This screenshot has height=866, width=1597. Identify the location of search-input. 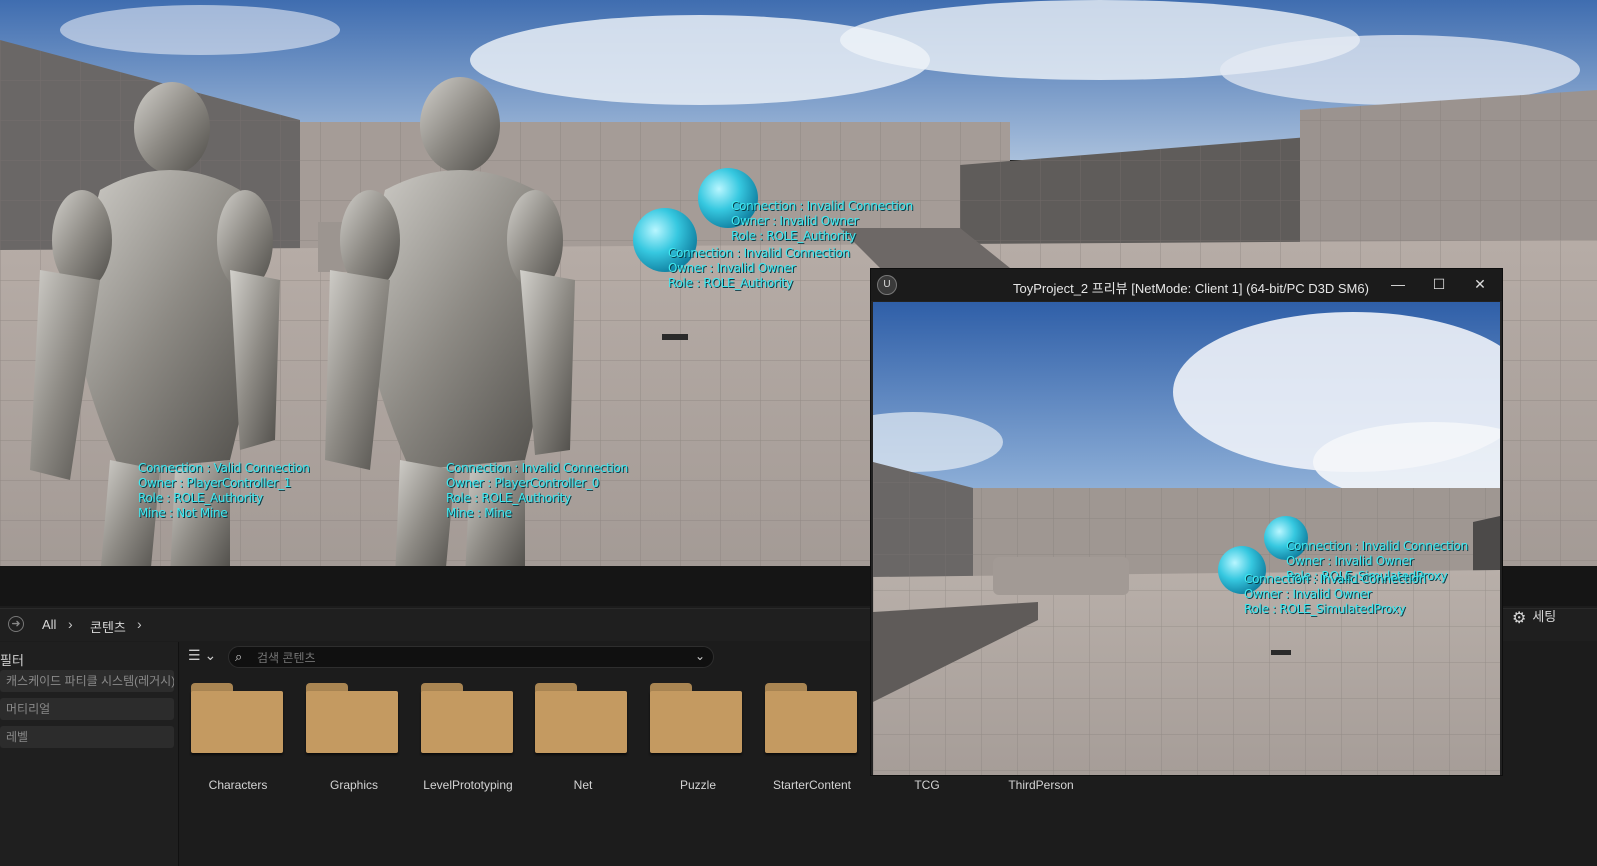
(472, 658).